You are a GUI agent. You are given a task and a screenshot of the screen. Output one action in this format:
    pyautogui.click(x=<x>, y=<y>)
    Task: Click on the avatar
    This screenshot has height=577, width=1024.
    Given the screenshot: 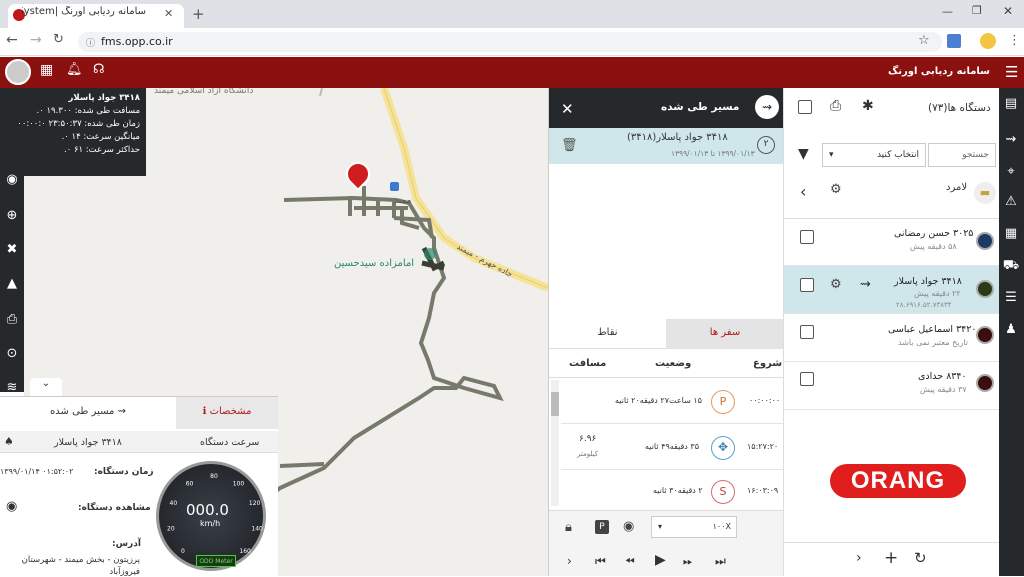 What is the action you would take?
    pyautogui.click(x=18, y=72)
    